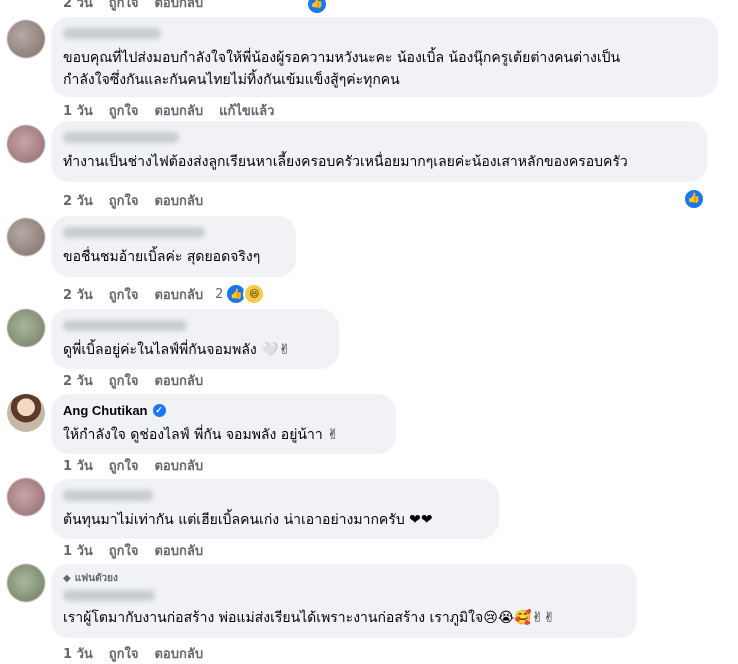  I want to click on comment-actions-partial: 2 วัน ถูกใจ ตอบกลับ, so click(133, 6).